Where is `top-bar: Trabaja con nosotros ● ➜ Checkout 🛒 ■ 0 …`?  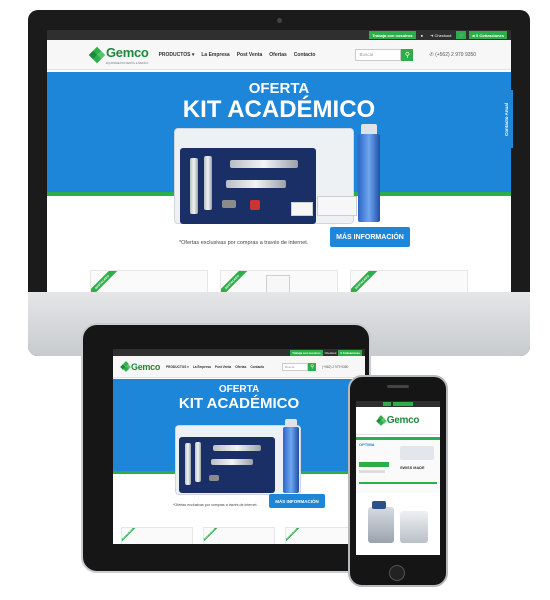
top-bar: Trabaja con nosotros ● ➜ Checkout 🛒 ■ 0 … is located at coordinates (279, 35).